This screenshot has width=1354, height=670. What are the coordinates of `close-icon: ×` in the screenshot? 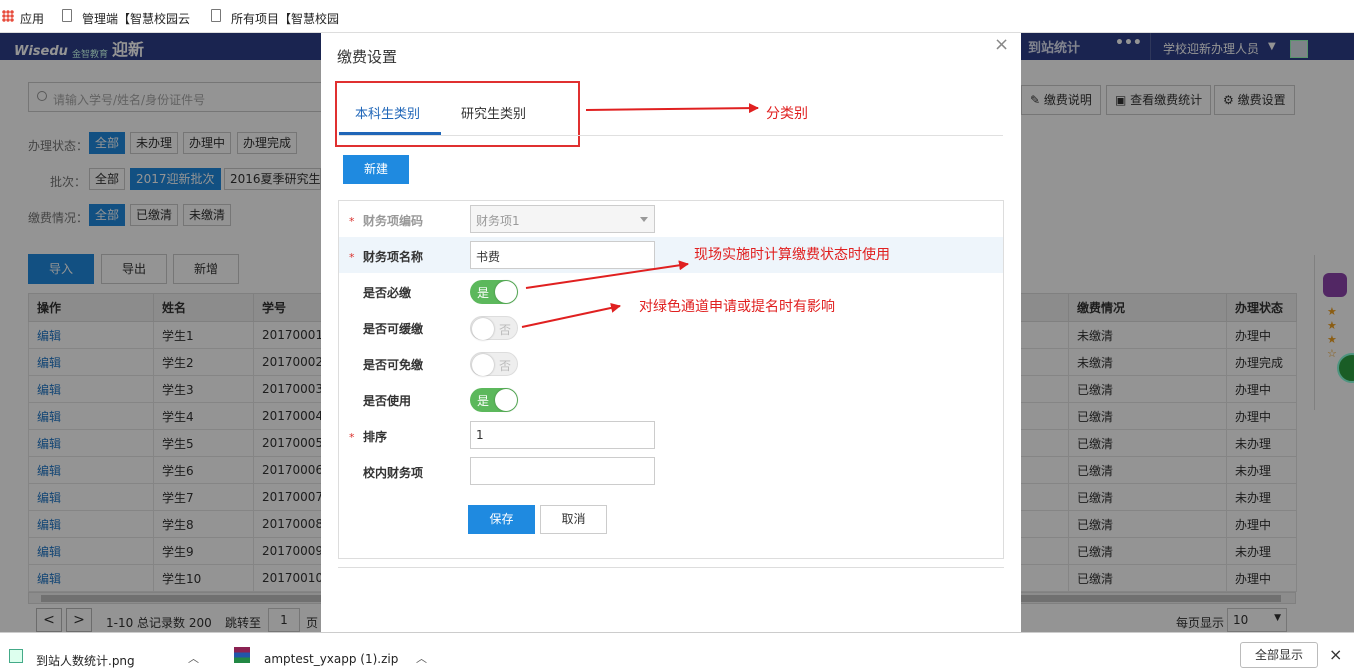 It's located at (1335, 654).